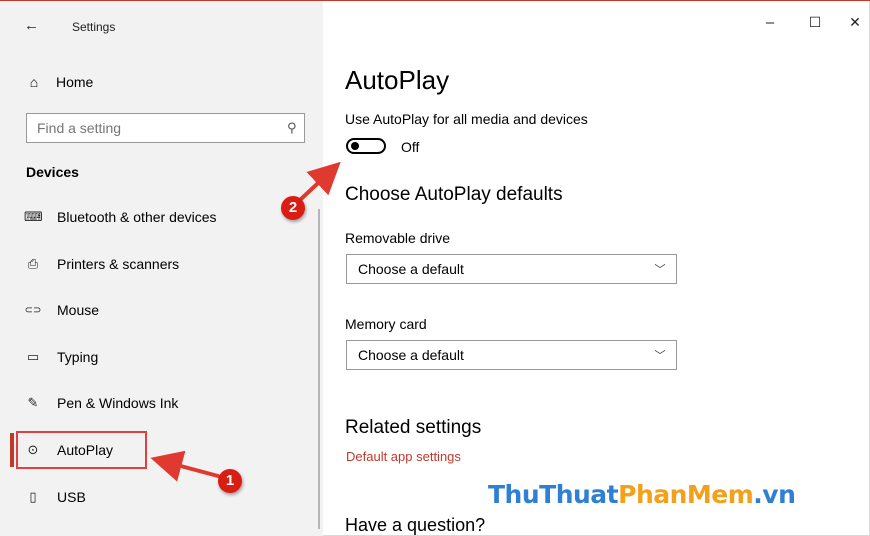 The width and height of the screenshot is (870, 536). I want to click on toggle-knob, so click(355, 146).